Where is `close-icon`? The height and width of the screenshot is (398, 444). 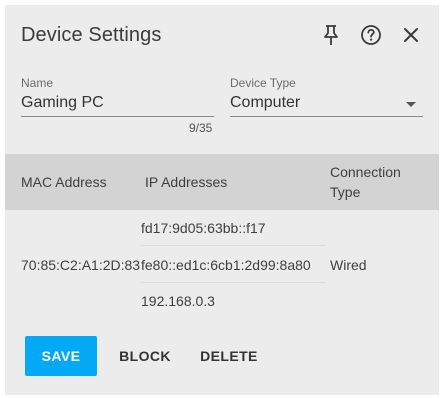 close-icon is located at coordinates (411, 35).